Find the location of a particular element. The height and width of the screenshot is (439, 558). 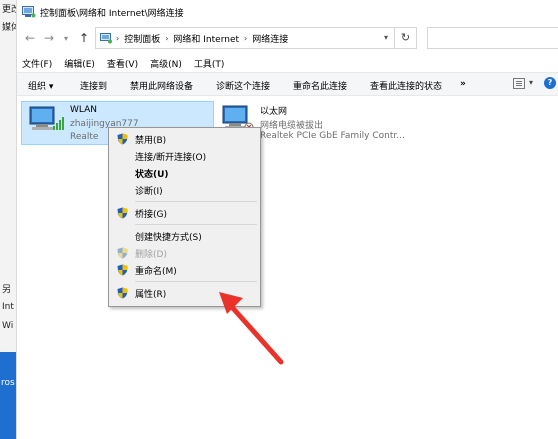

menu-item-label: 状态(U) is located at coordinates (152, 175).